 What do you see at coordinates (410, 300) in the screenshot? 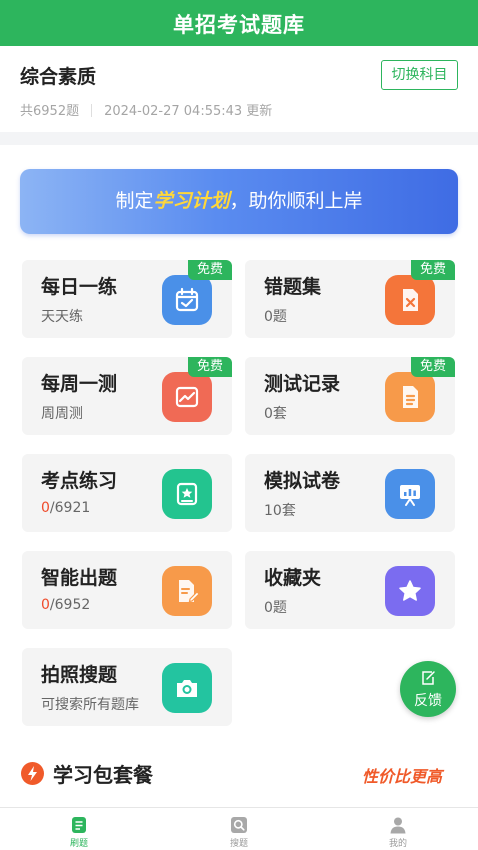
I see `wrong-file-icon` at bounding box center [410, 300].